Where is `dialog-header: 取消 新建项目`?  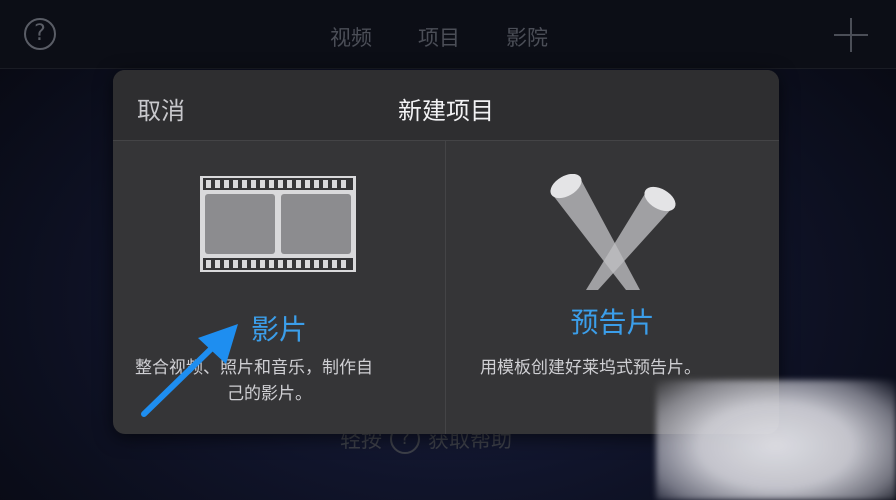
dialog-header: 取消 新建项目 is located at coordinates (446, 105).